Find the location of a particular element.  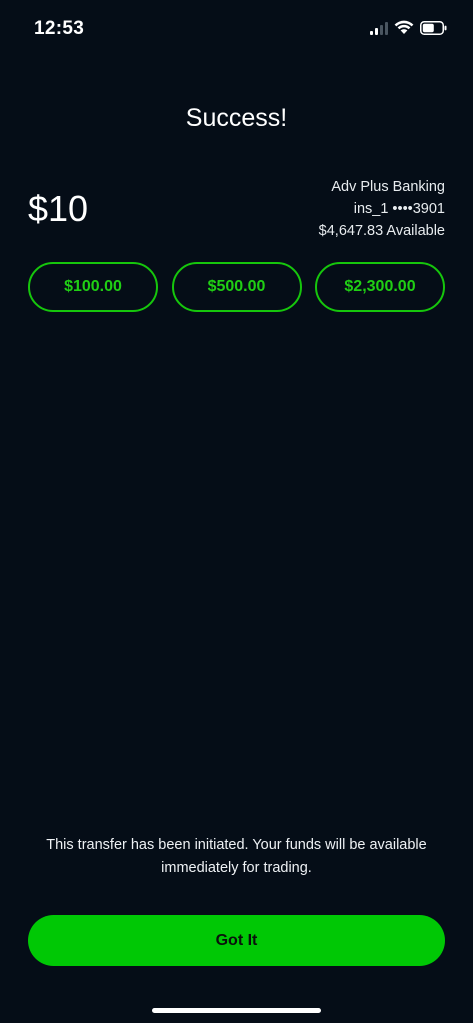

home-indicator is located at coordinates (236, 1010).